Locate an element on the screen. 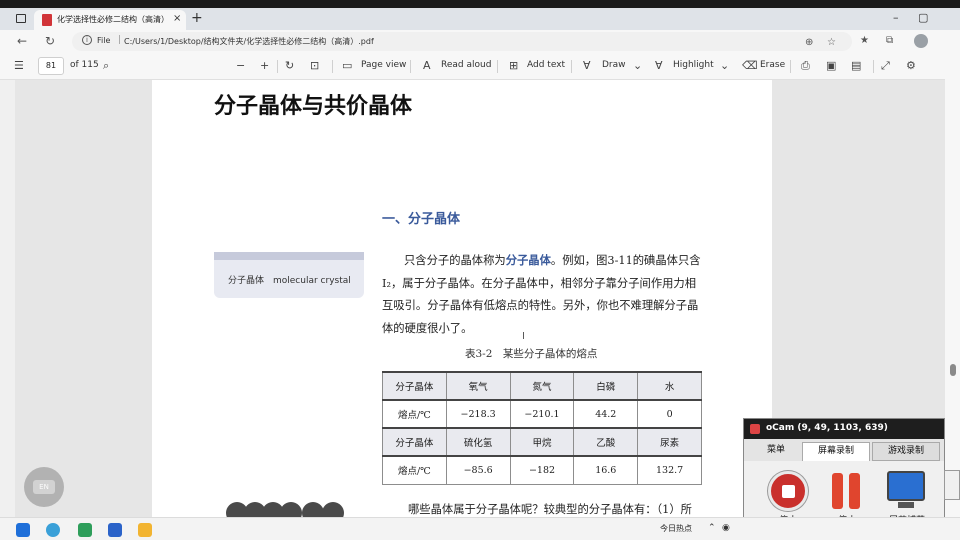  ocam-tabs: 菜单 屏幕录制 游戏录制 is located at coordinates (844, 450).